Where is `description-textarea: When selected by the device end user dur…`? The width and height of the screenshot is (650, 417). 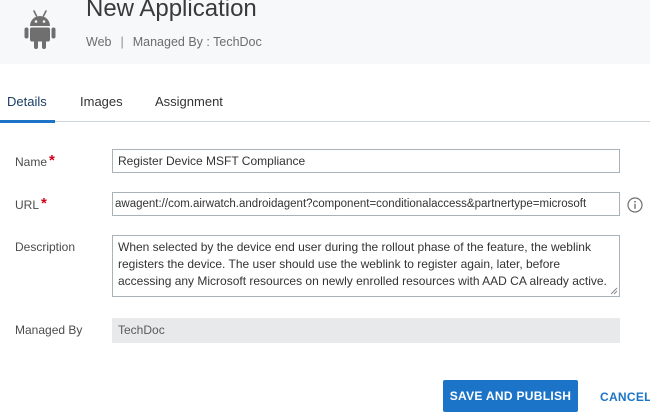 description-textarea: When selected by the device end user dur… is located at coordinates (366, 266).